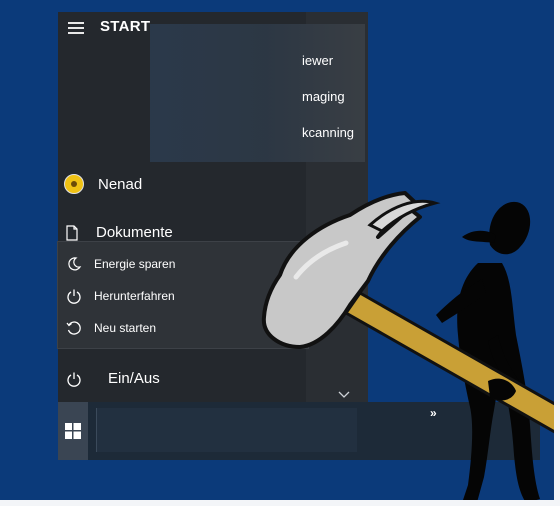 Image resolution: width=560 pixels, height=506 pixels. Describe the element at coordinates (74, 184) in the screenshot. I see `avatar-sunflower-icon` at that location.